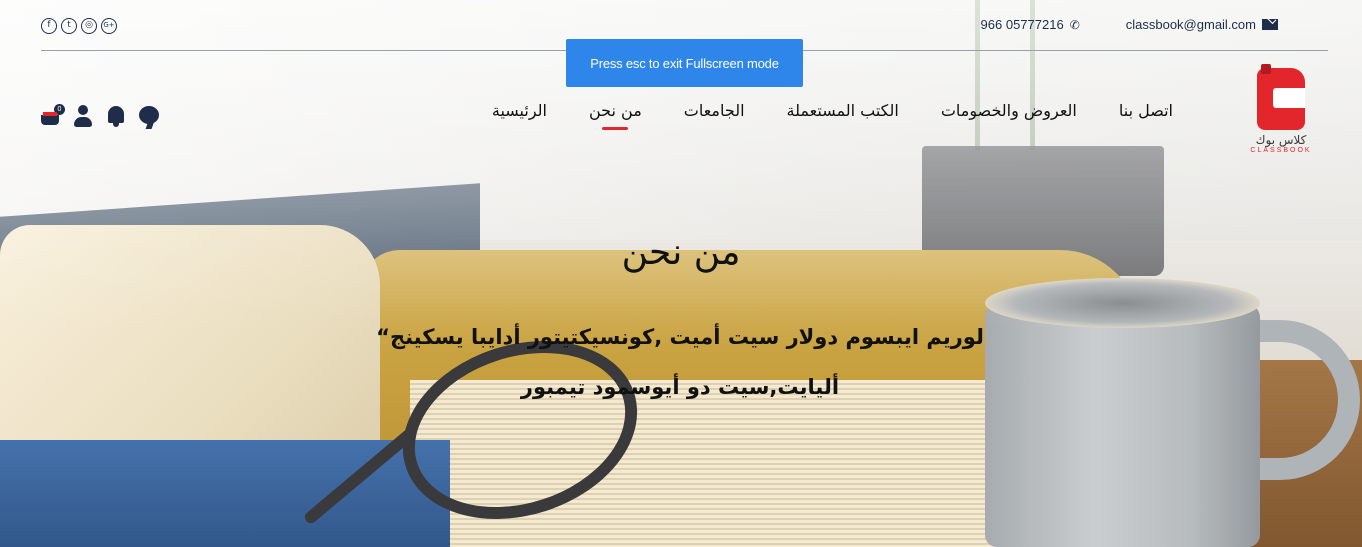  I want to click on bell-icon, so click(116, 116).